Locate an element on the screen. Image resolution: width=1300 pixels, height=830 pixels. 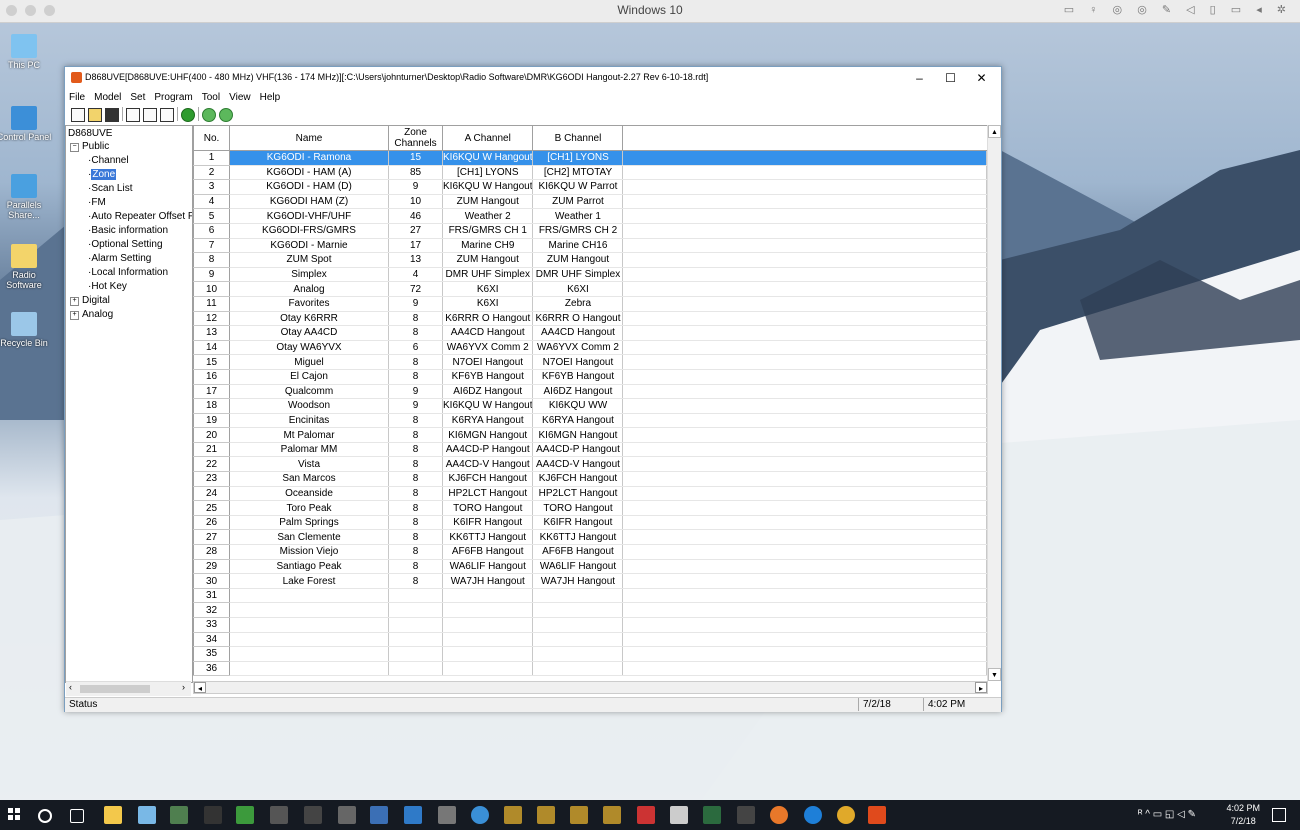
table-row: 17 Qualcomm 9 AI6DZ Hangout AI6DZ Hangout is located at coordinates (590, 391).